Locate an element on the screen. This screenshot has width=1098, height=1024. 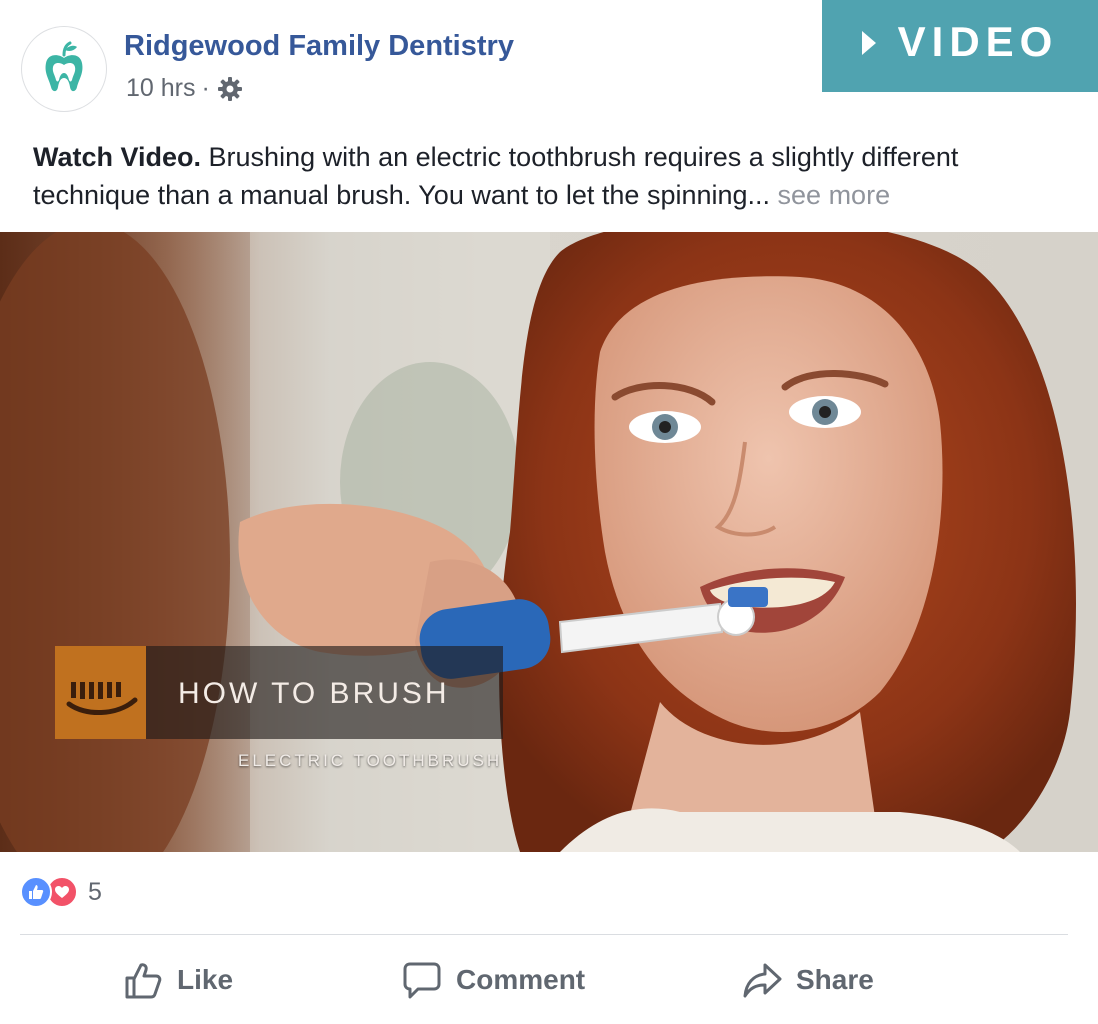
like-button-label: Like is located at coordinates (205, 979).